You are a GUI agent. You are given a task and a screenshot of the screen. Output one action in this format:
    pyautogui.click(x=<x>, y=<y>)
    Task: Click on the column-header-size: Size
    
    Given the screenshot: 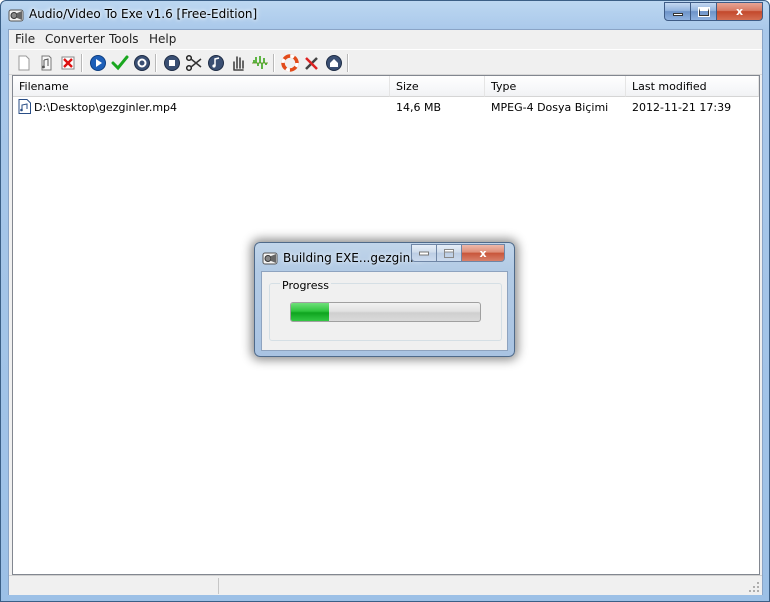 What is the action you would take?
    pyautogui.click(x=437, y=86)
    